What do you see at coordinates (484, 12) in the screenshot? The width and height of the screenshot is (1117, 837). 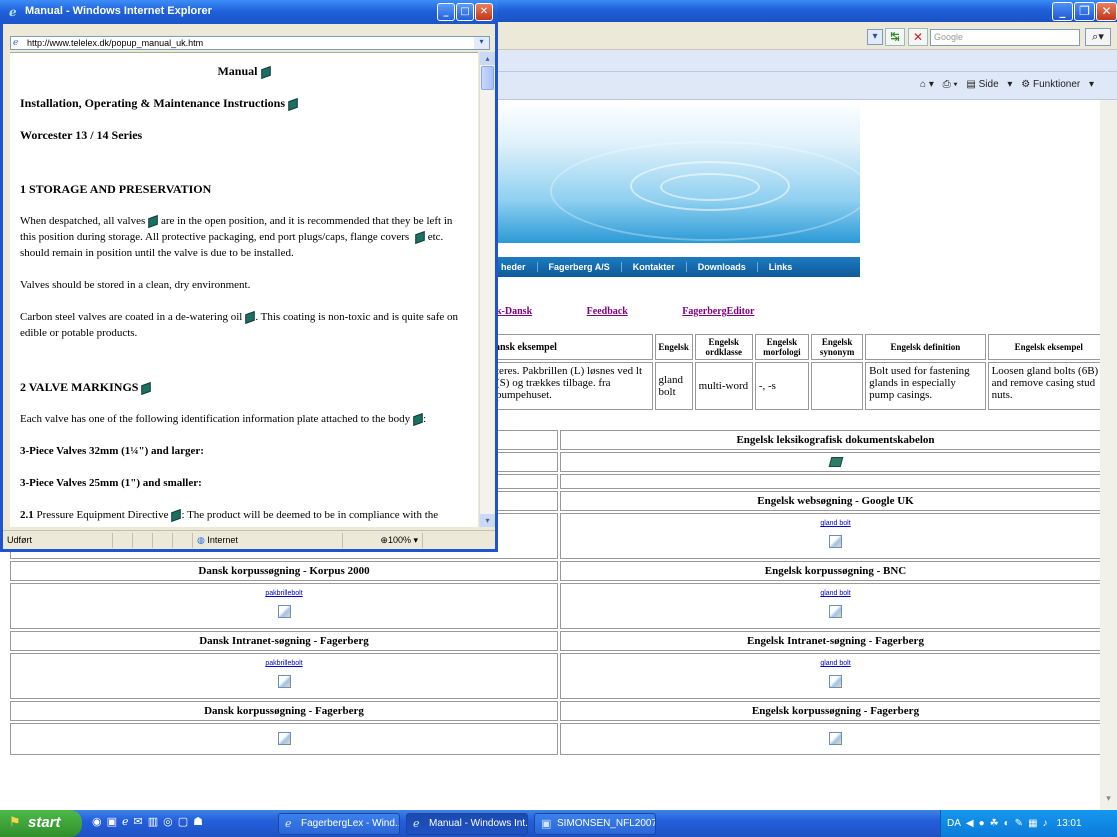 I see `popup-close-button: ✕` at bounding box center [484, 12].